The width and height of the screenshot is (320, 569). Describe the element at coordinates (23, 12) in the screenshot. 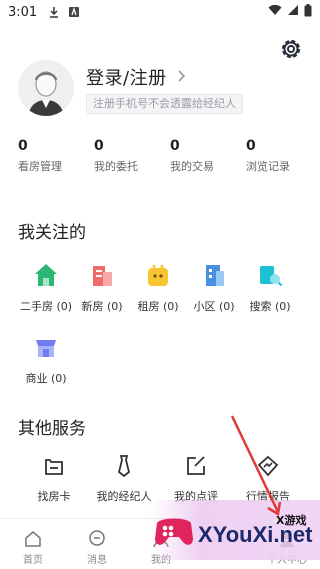

I see `status-time: 3:01` at that location.